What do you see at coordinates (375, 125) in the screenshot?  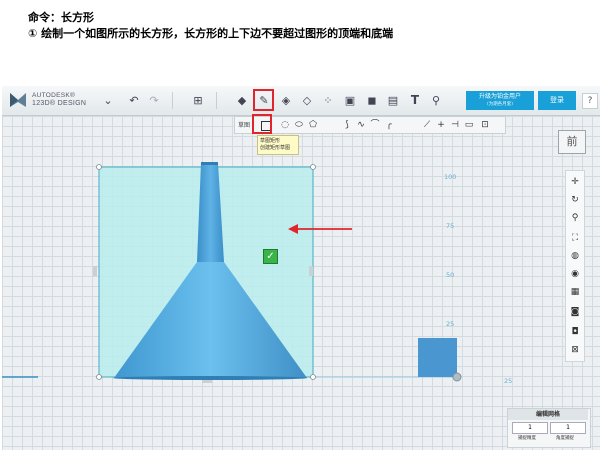 I see `arc-icon: ⌒` at bounding box center [375, 125].